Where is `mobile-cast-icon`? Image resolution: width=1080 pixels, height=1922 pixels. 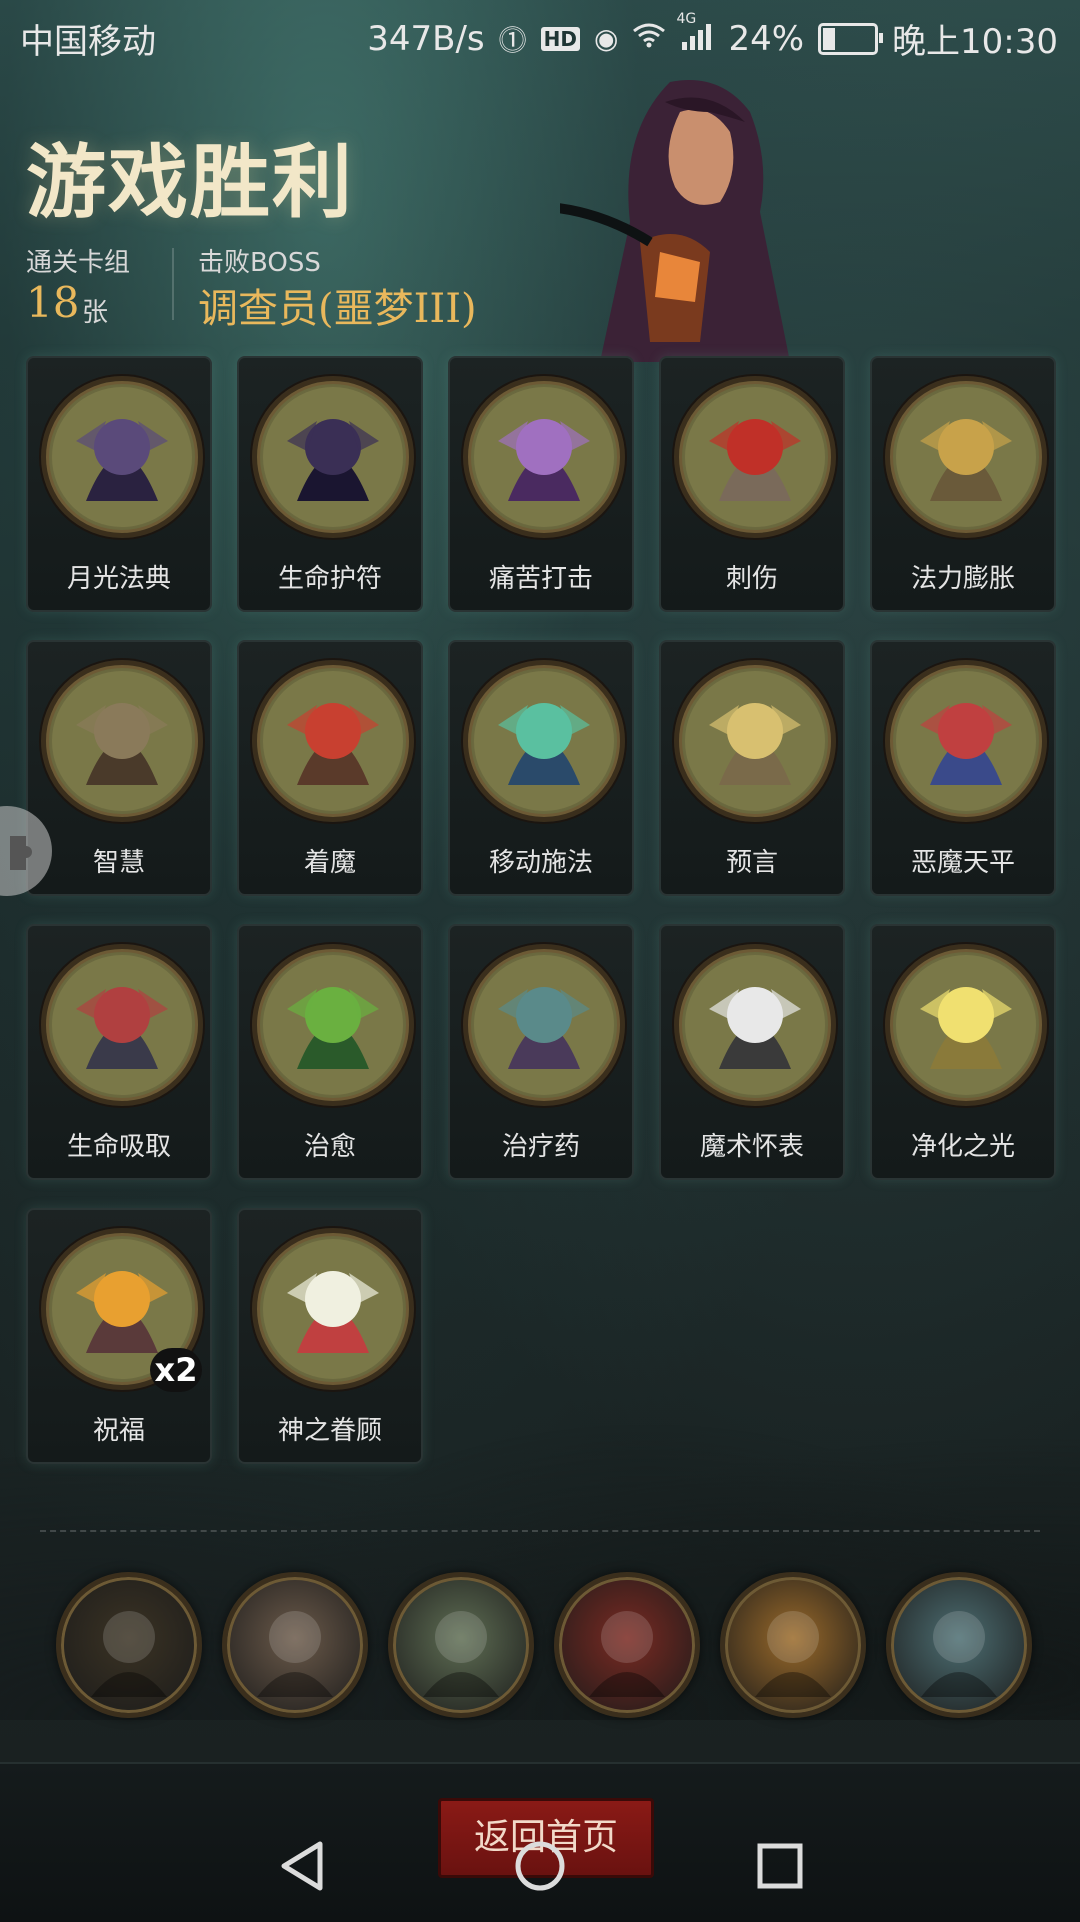
mobile-cast-icon is located at coordinates (544, 741).